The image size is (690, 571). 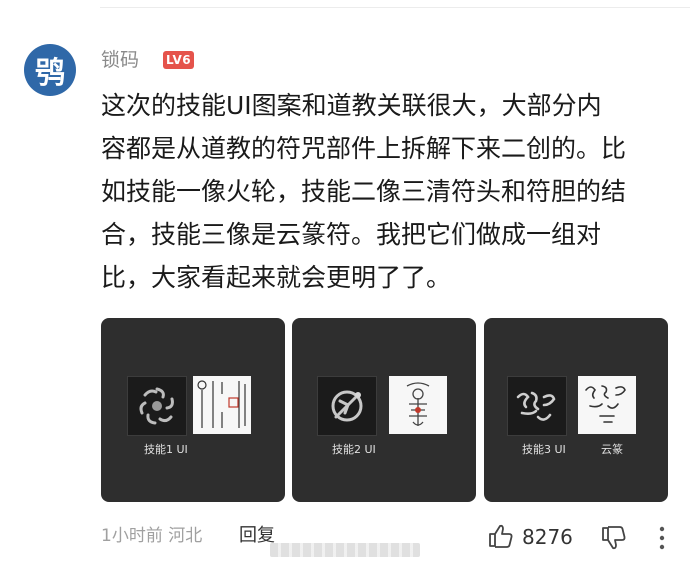 What do you see at coordinates (537, 406) in the screenshot?
I see `skill3-ui-art` at bounding box center [537, 406].